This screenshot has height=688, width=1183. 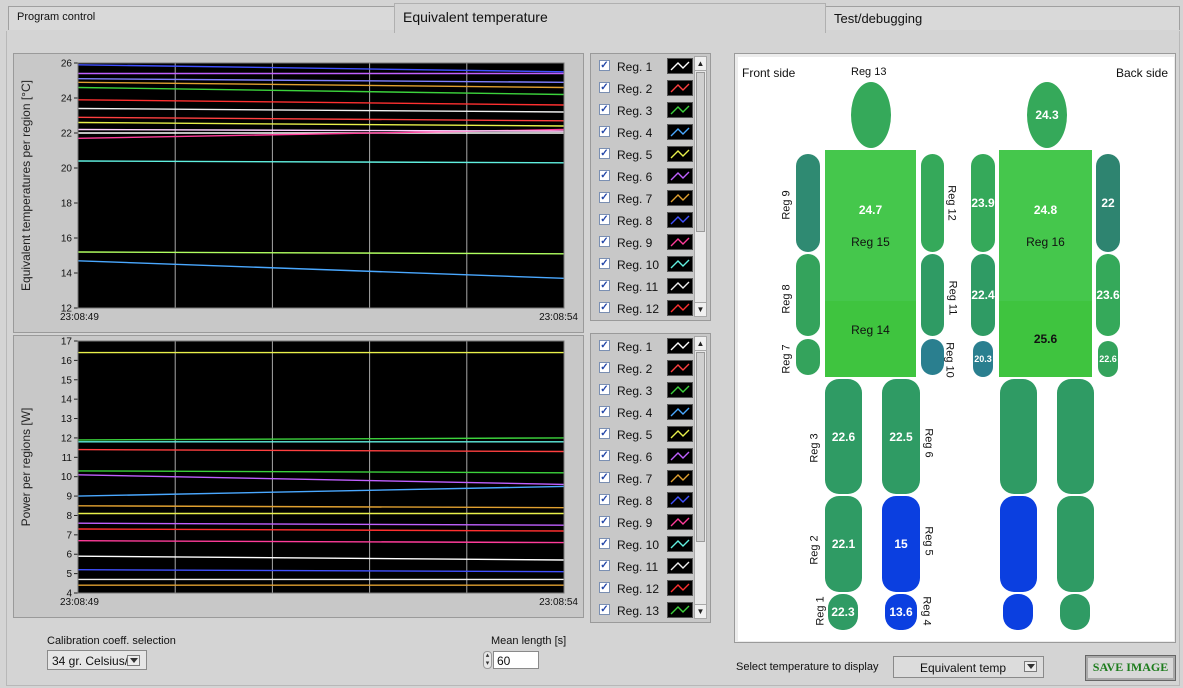 I want to click on tab-program-control: Program control, so click(x=201, y=18).